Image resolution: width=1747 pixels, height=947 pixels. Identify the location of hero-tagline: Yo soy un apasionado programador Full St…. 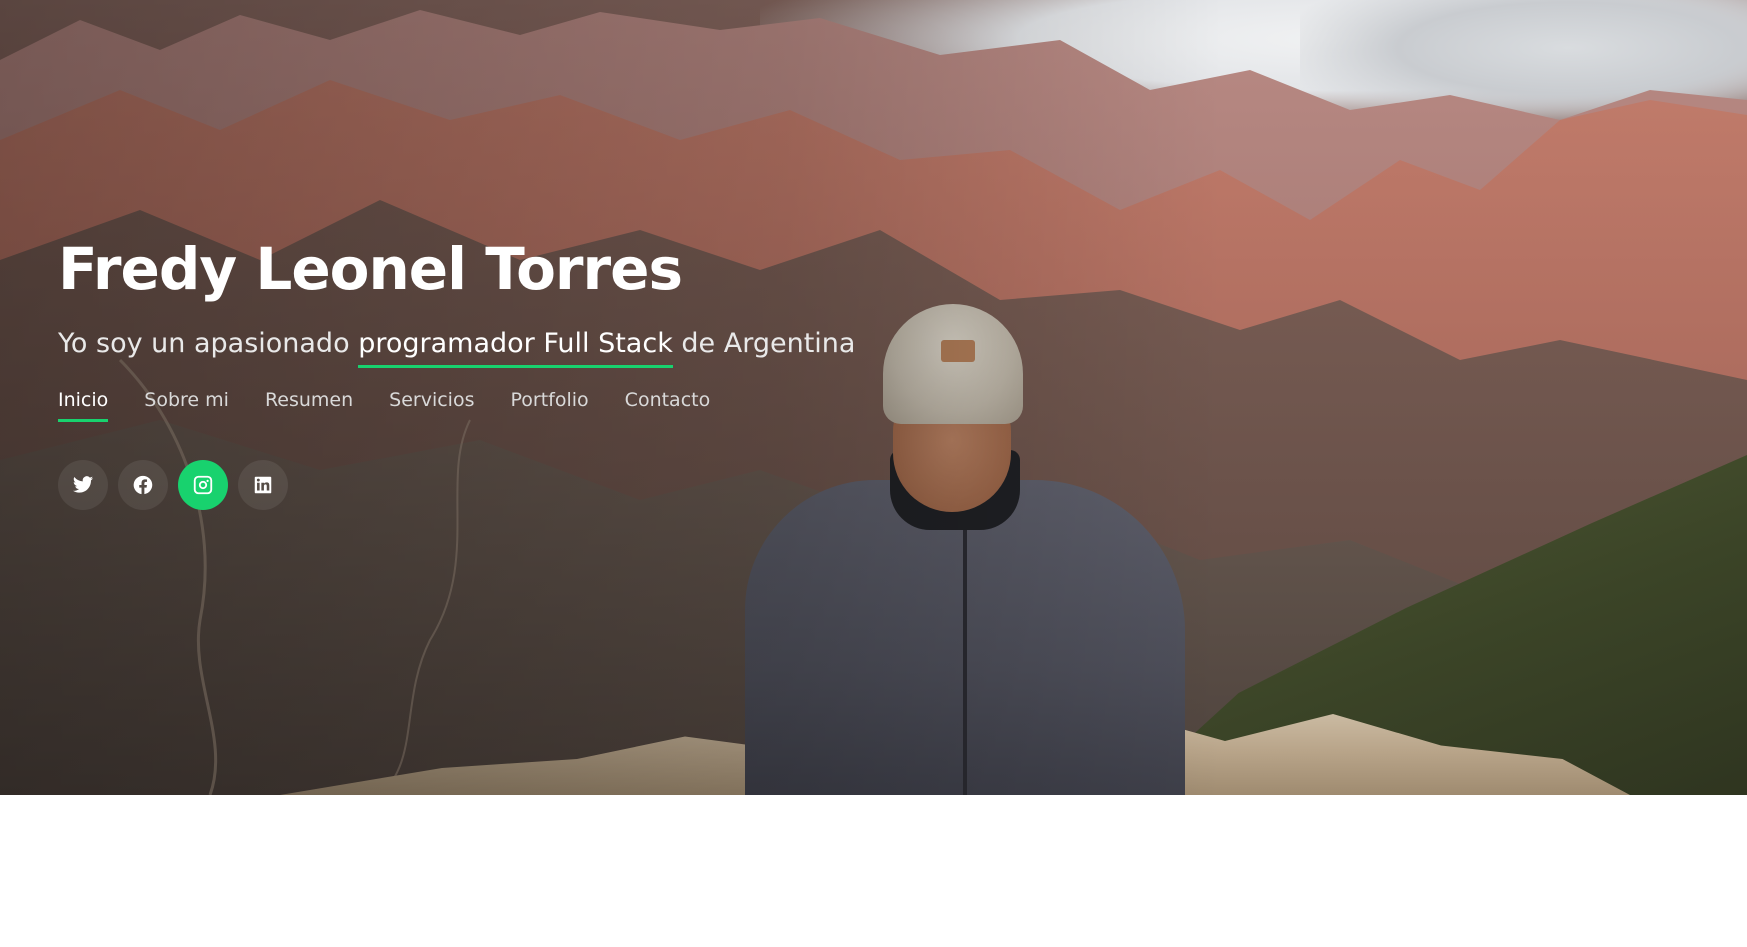
(457, 348).